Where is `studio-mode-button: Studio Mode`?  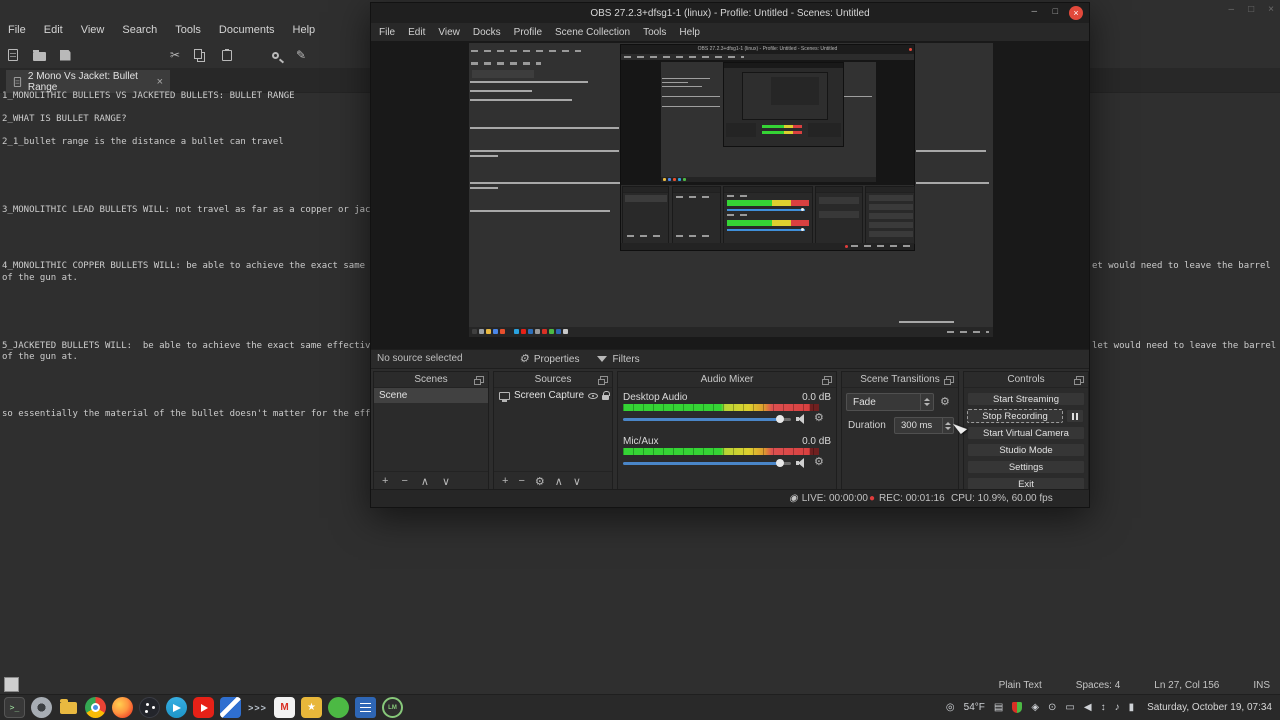
studio-mode-button: Studio Mode is located at coordinates (1026, 450).